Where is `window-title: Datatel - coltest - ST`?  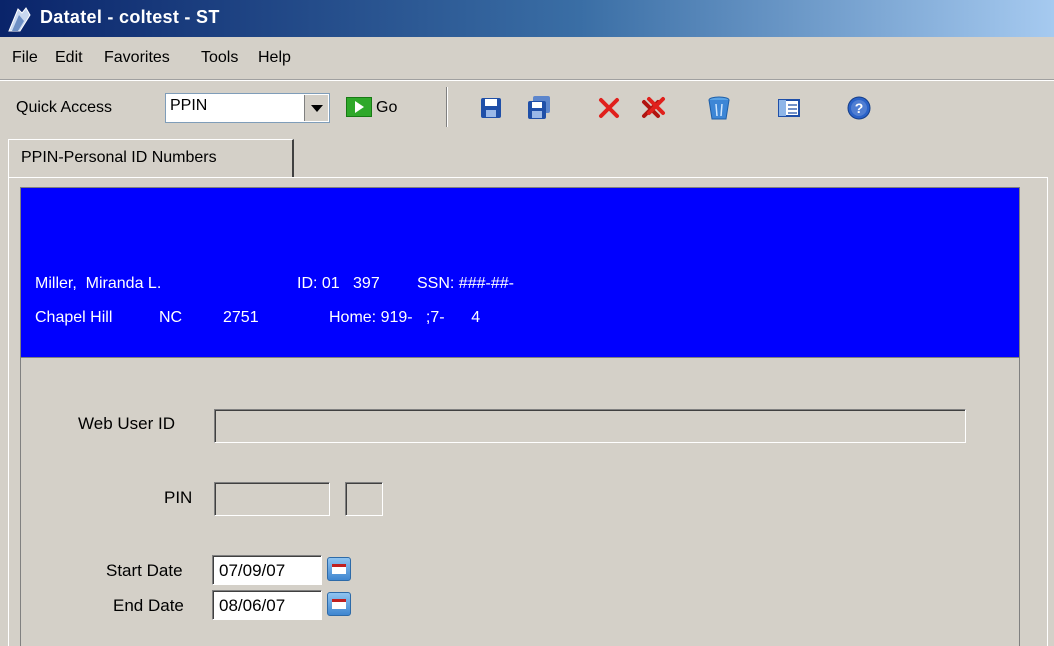
window-title: Datatel - coltest - ST is located at coordinates (130, 17).